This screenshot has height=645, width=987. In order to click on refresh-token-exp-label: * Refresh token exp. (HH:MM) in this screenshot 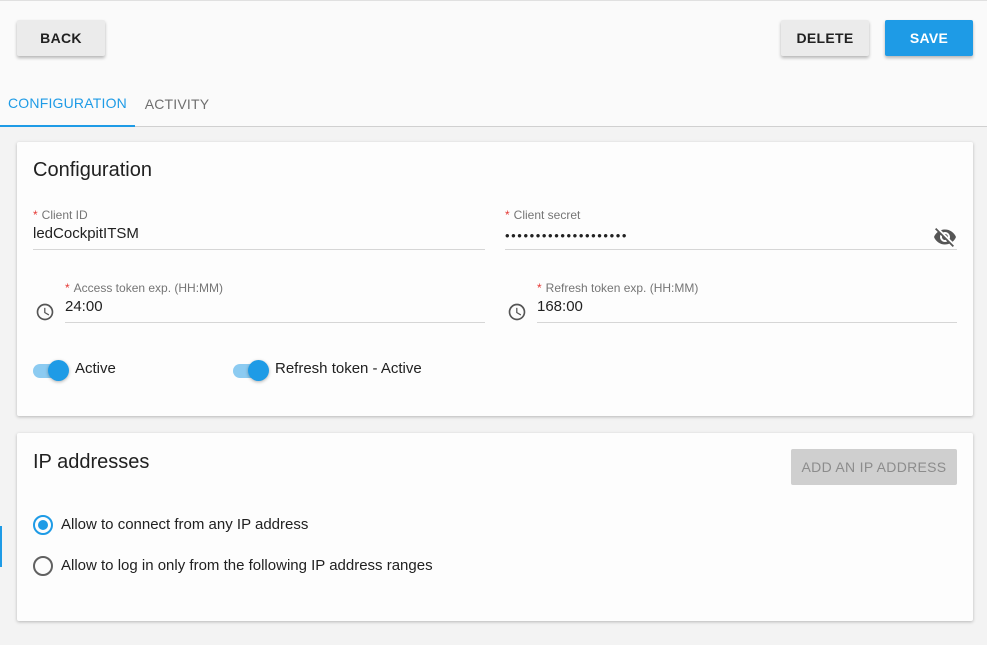, I will do `click(618, 288)`.